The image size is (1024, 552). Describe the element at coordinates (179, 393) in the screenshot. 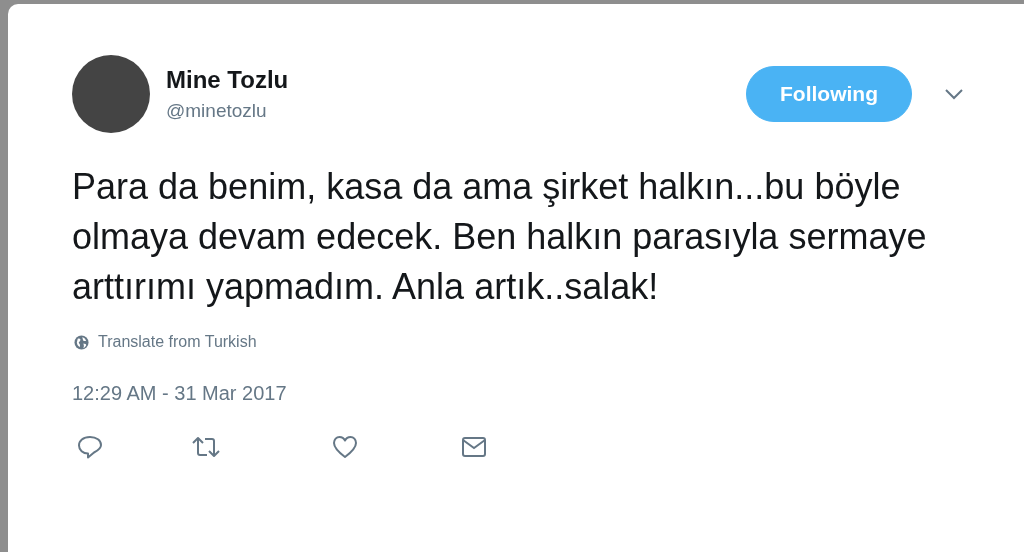

I see `tweet-timestamp: 12:29 AM - 31 Mar 2017` at that location.